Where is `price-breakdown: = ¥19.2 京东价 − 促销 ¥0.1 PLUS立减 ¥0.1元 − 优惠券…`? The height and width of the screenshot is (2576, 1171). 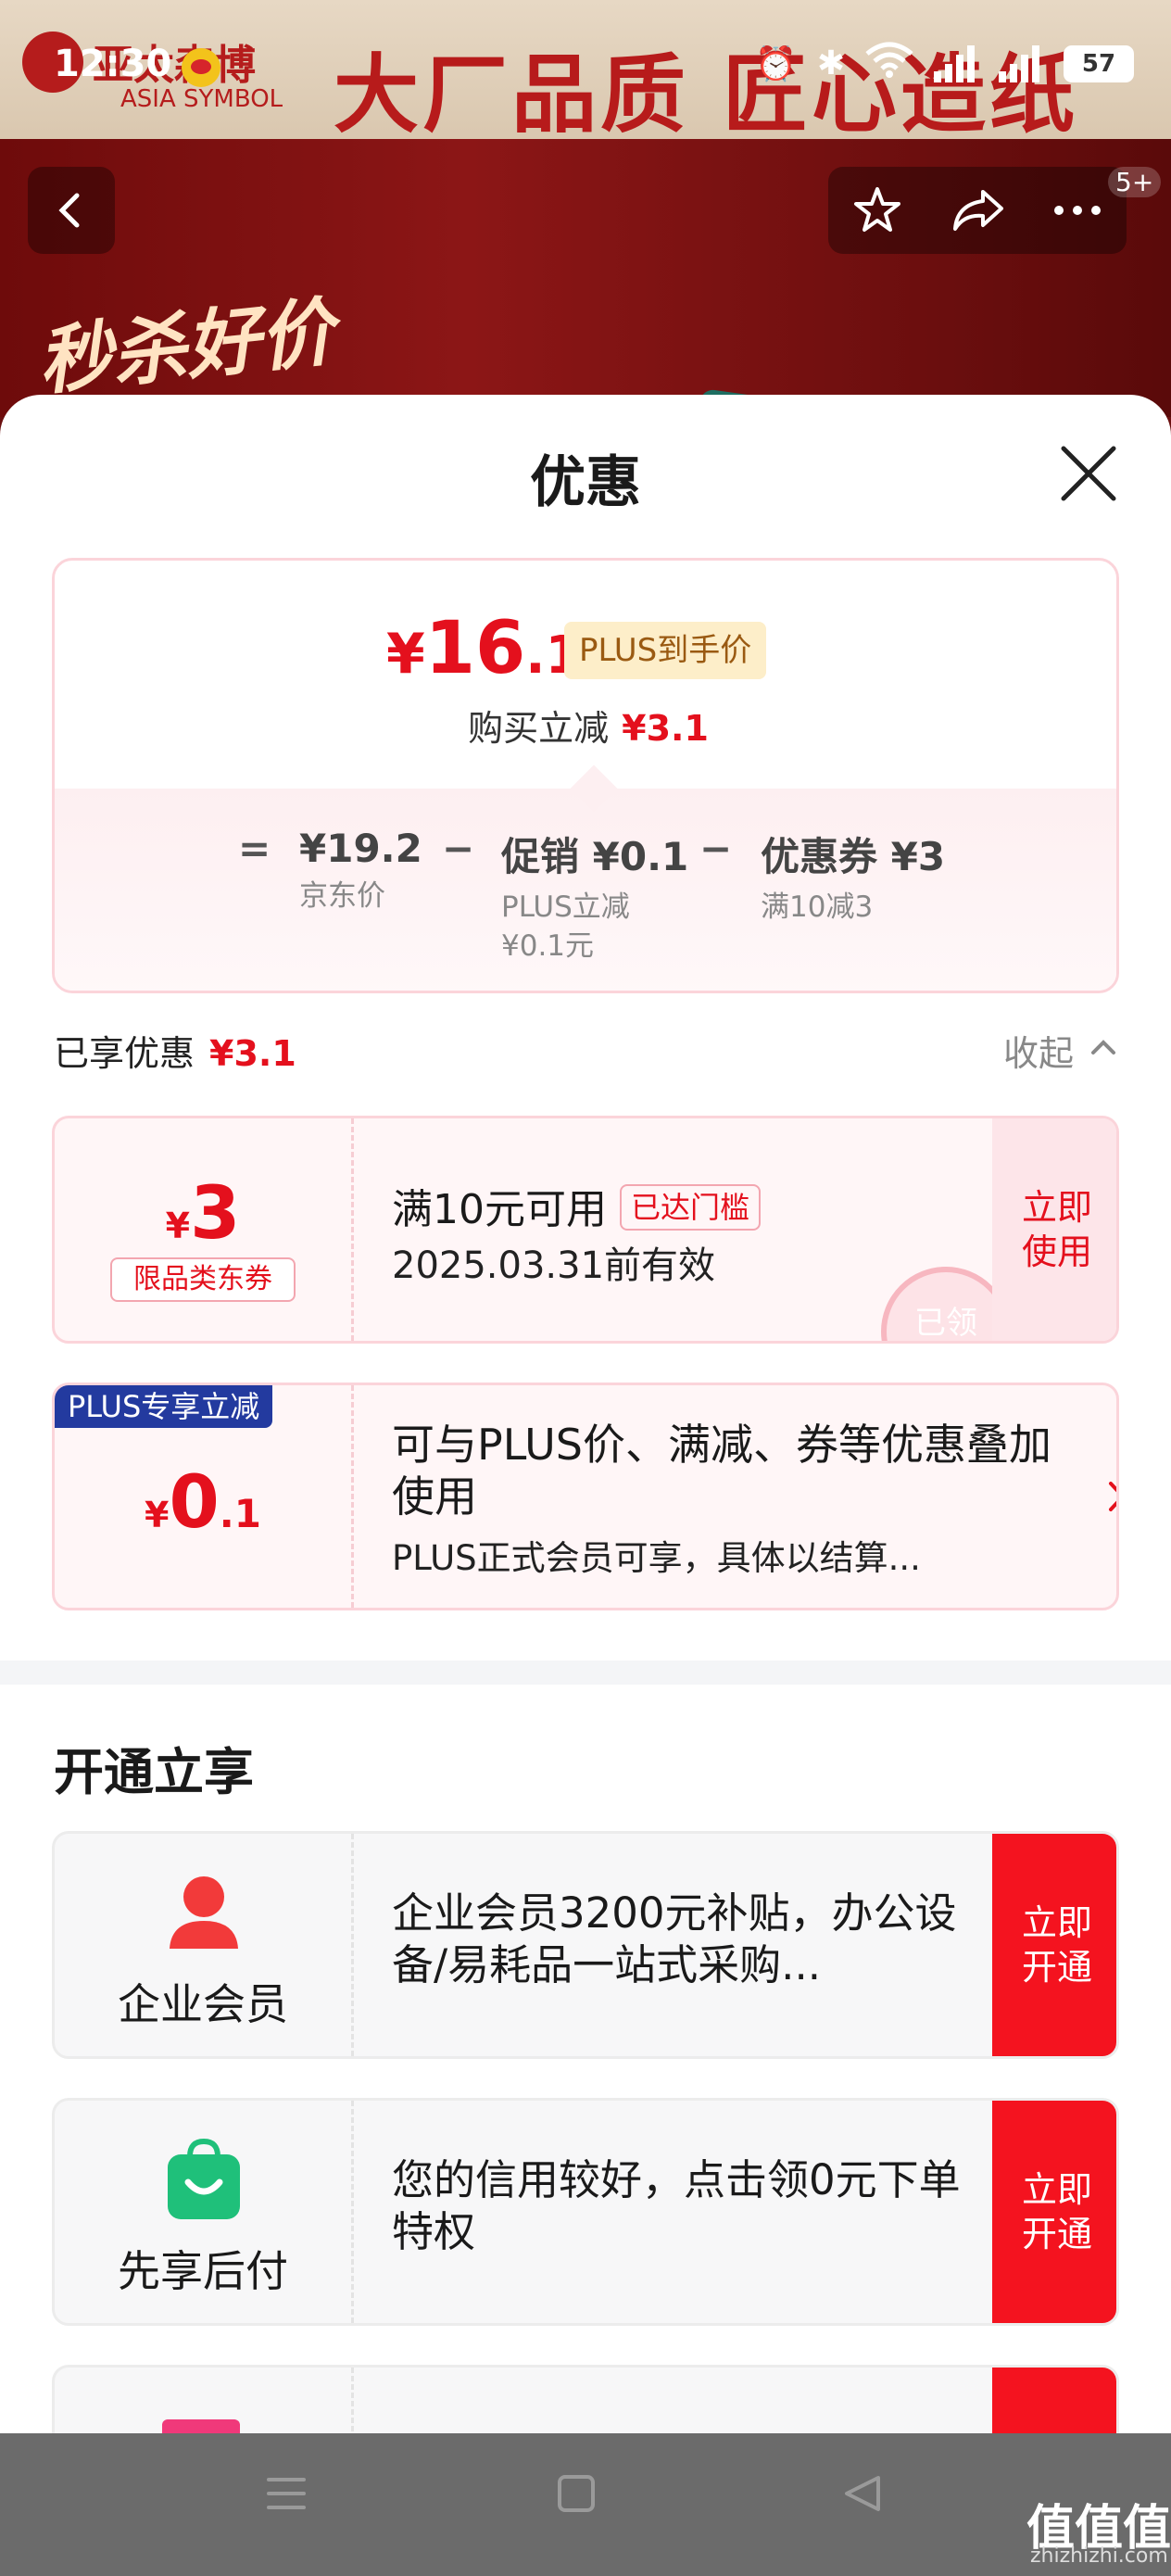
price-breakdown: = ¥19.2 京东价 − 促销 ¥0.1 PLUS立减 ¥0.1元 − 优惠券… is located at coordinates (585, 905).